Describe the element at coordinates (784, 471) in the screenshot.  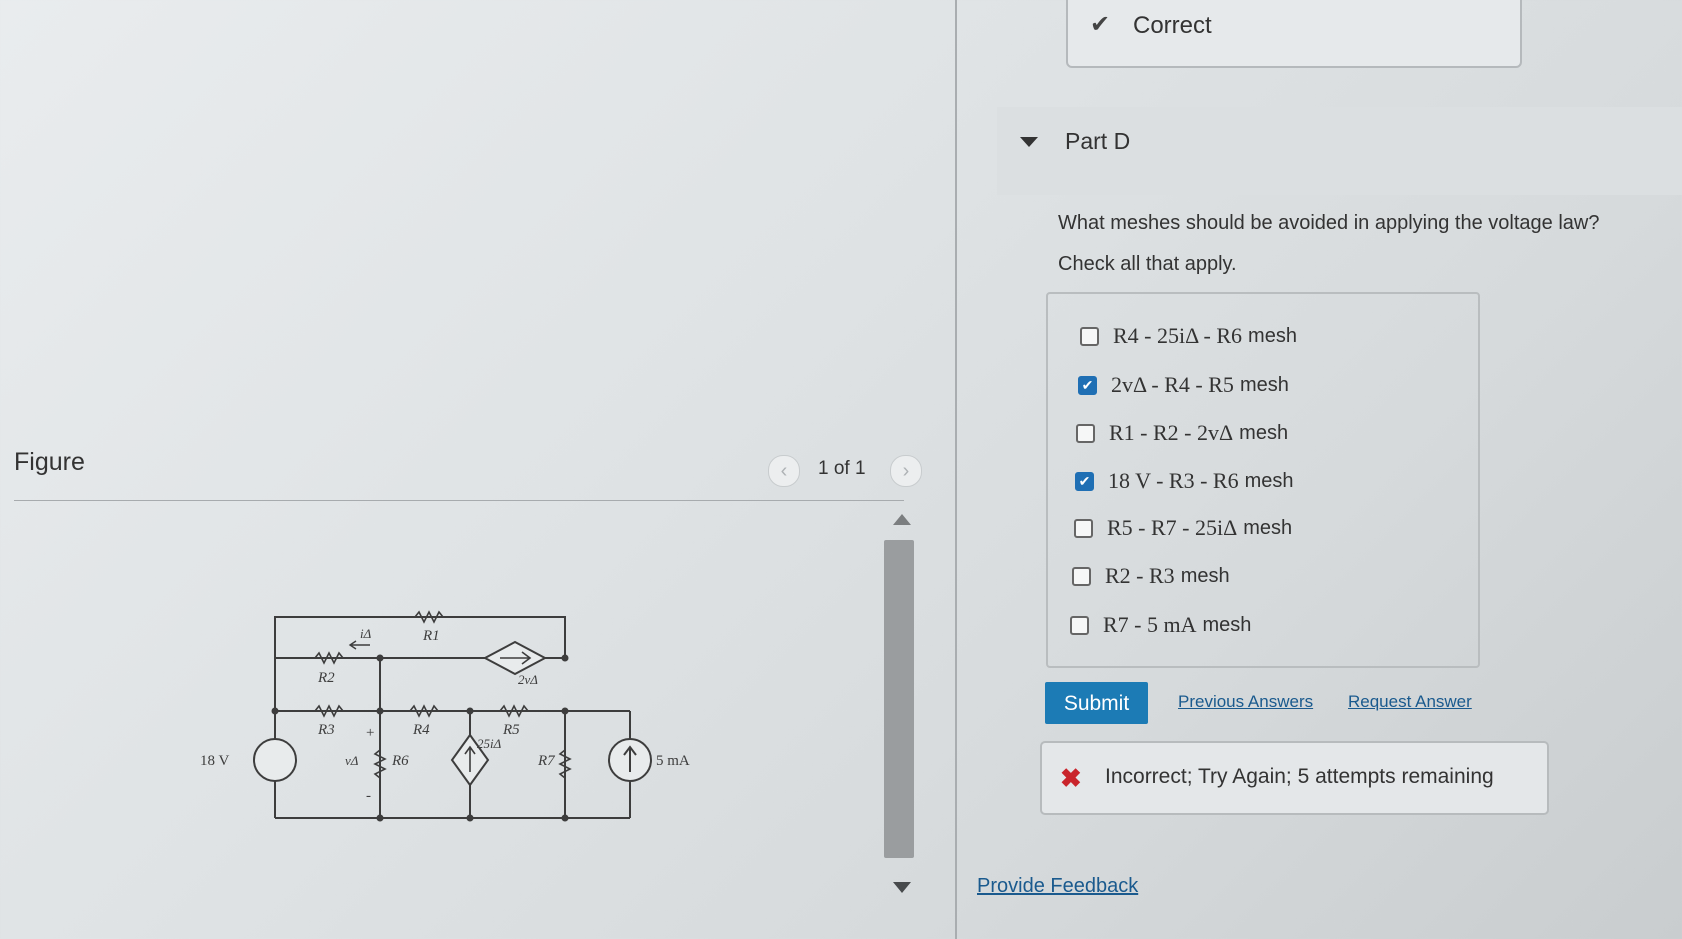
I see `chevron-left-icon: ‹` at that location.